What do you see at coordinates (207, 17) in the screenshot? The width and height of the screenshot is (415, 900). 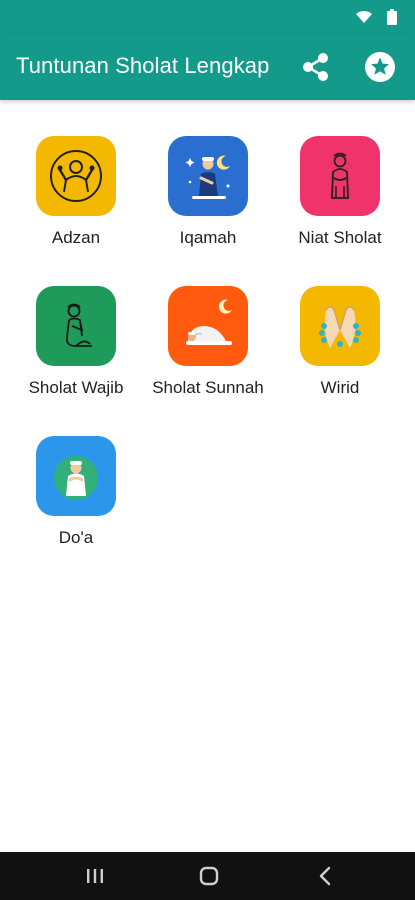 I see `status-bar` at bounding box center [207, 17].